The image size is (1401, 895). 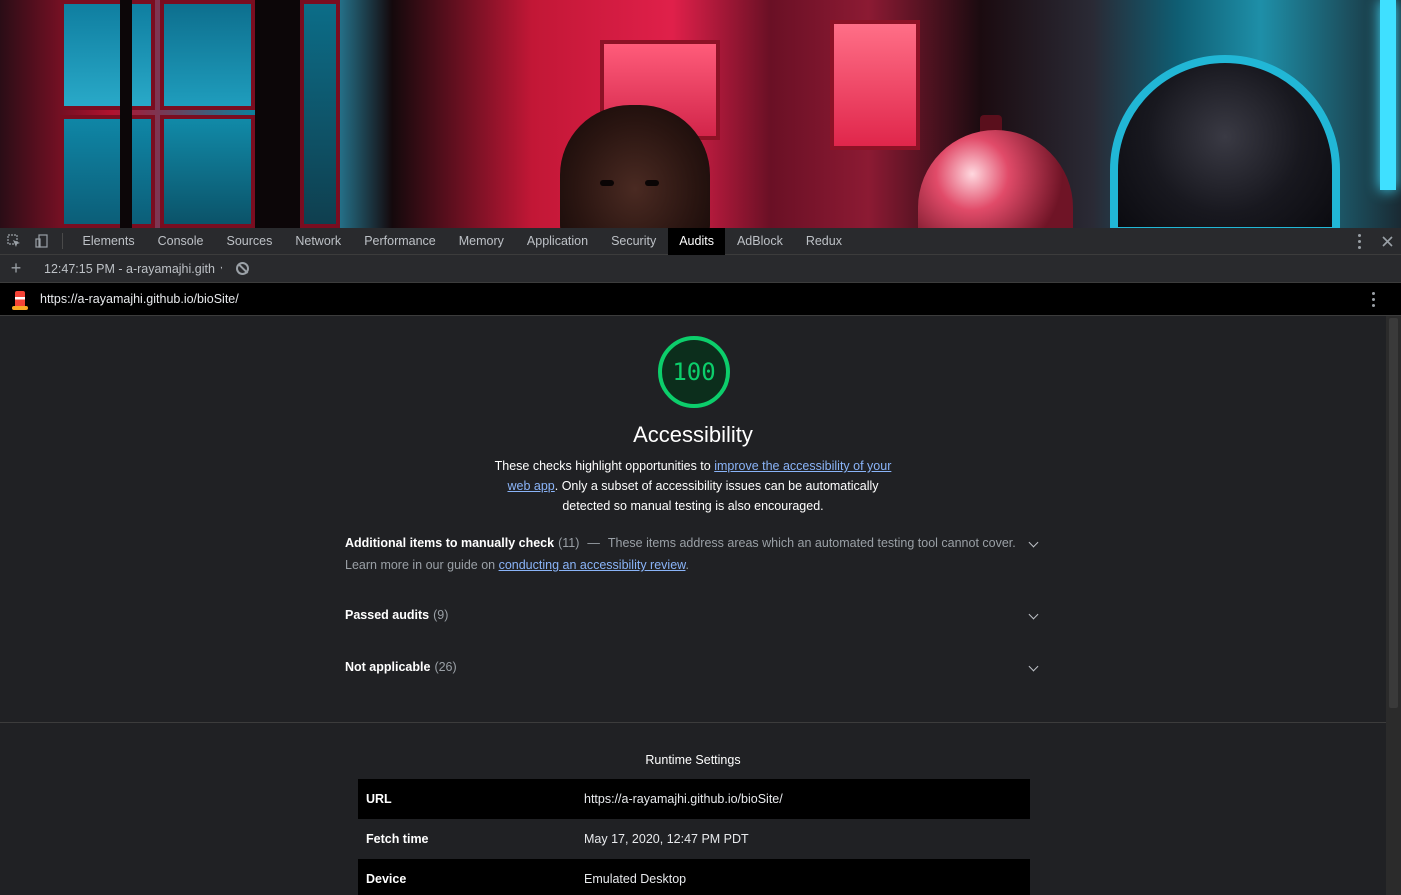 I want to click on group-title: Not applicable, so click(x=388, y=667).